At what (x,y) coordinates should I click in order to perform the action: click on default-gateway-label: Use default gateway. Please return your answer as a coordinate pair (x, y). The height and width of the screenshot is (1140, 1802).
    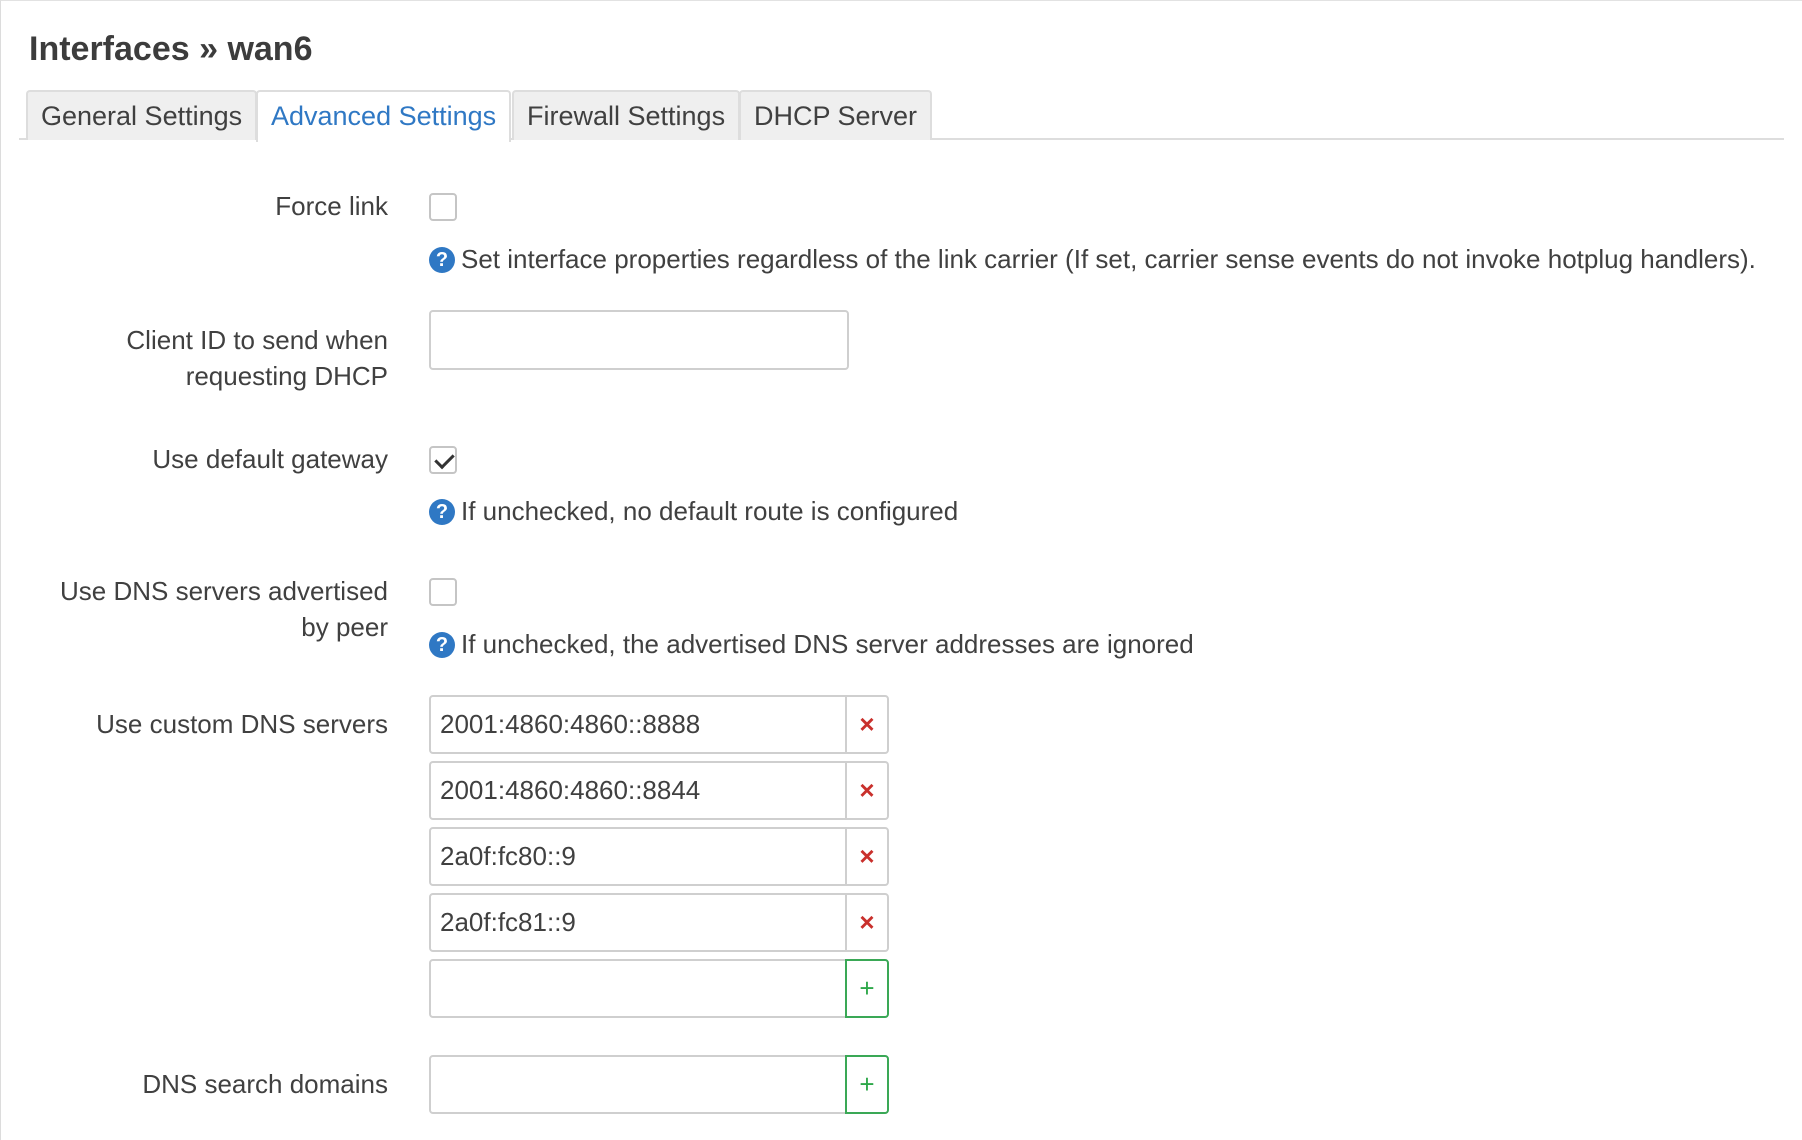
    Looking at the image, I should click on (270, 459).